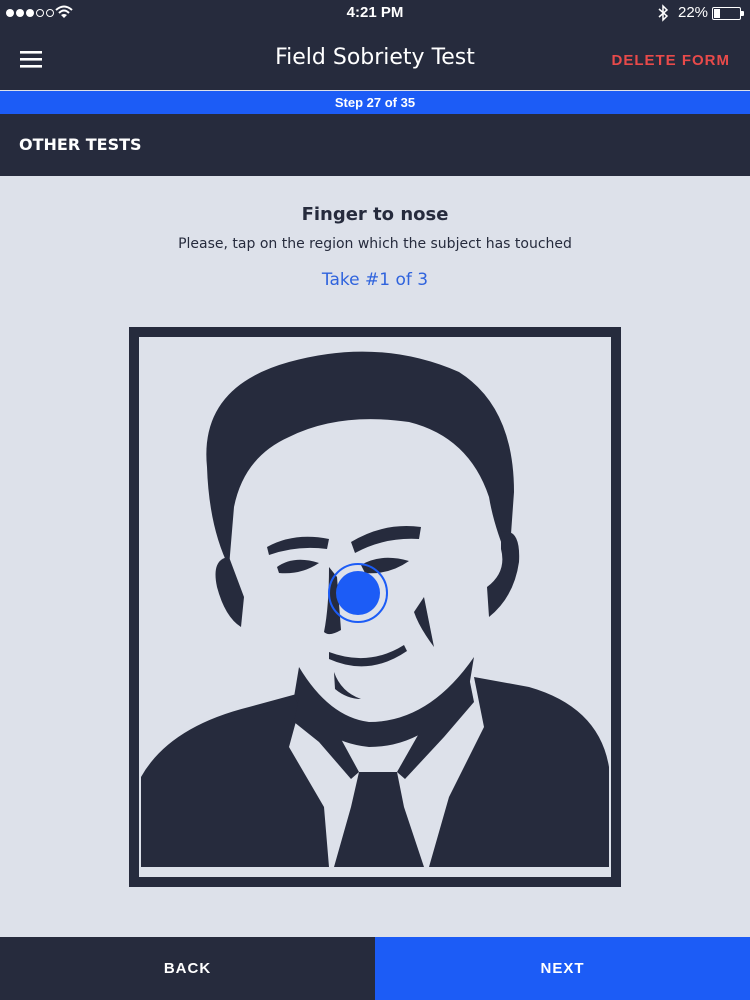 This screenshot has height=1000, width=750. I want to click on section-title: OTHER TESTS, so click(375, 145).